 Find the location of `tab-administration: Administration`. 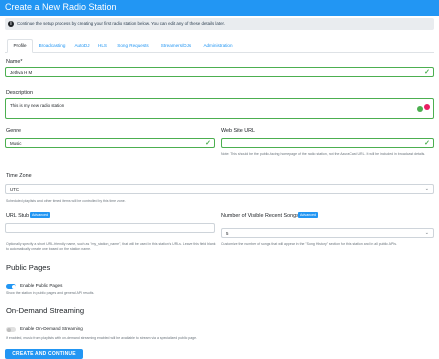

tab-administration: Administration is located at coordinates (218, 46).